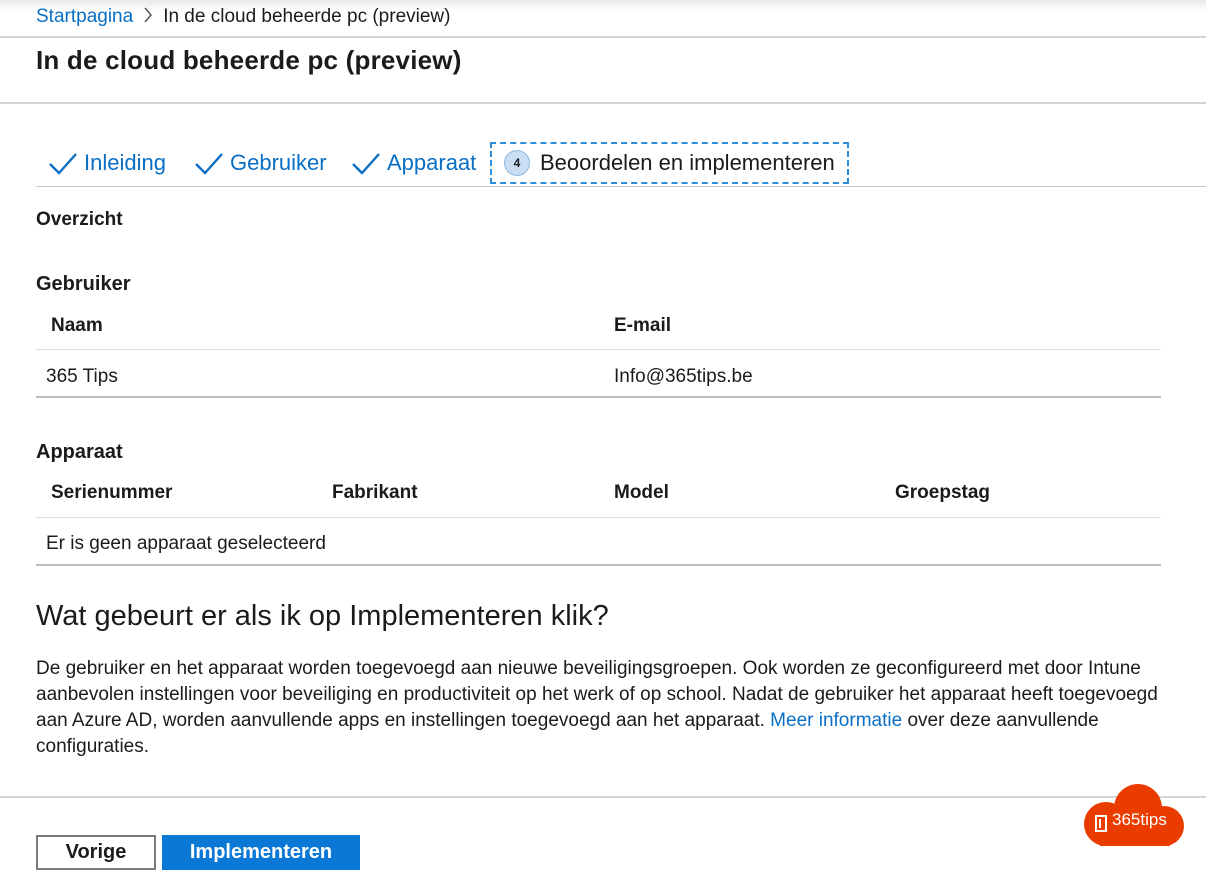  I want to click on tab-label: Inleiding, so click(125, 162).